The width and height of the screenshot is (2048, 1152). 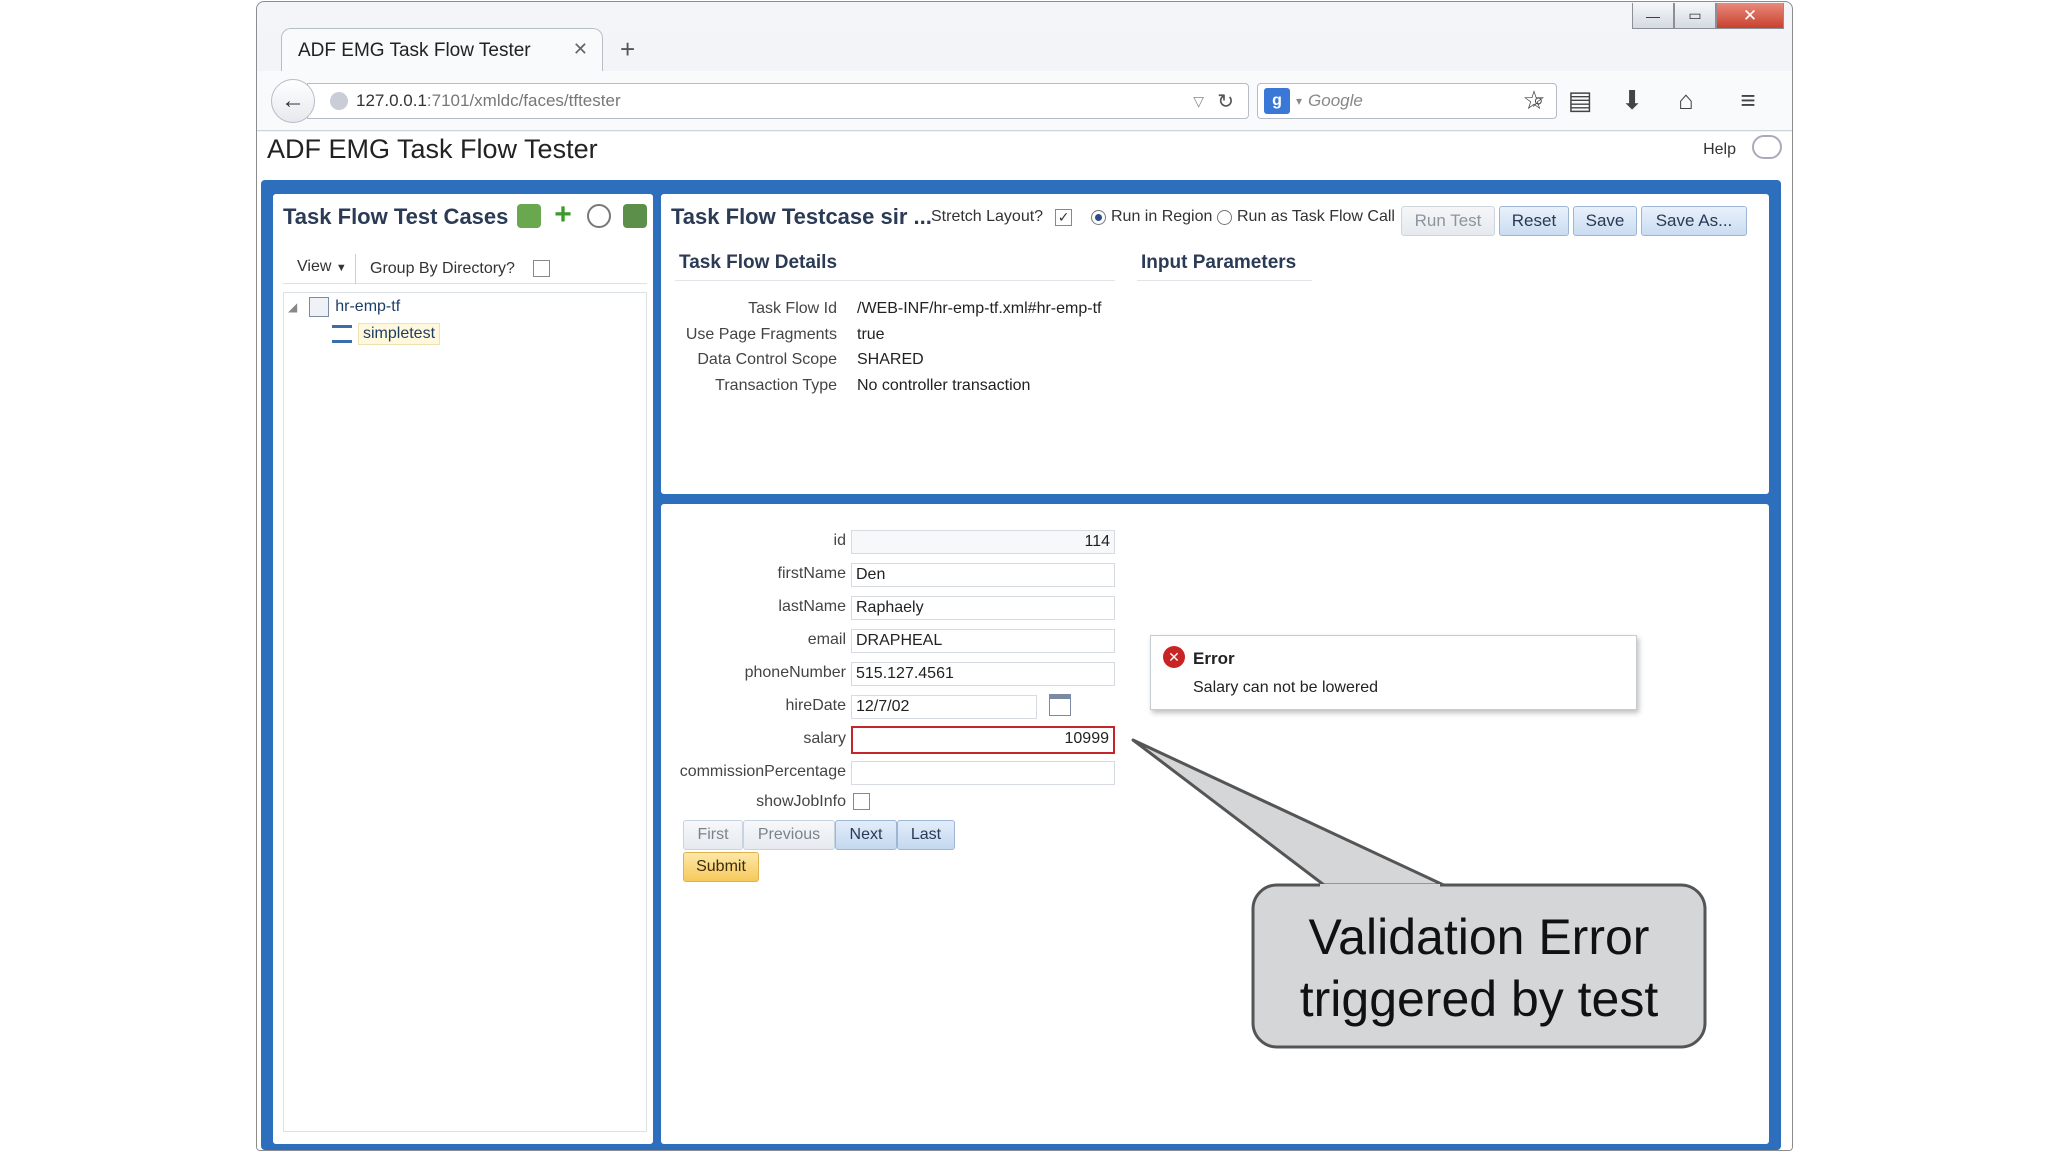 What do you see at coordinates (1479, 937) in the screenshot?
I see `callout-line-1: Validation Error` at bounding box center [1479, 937].